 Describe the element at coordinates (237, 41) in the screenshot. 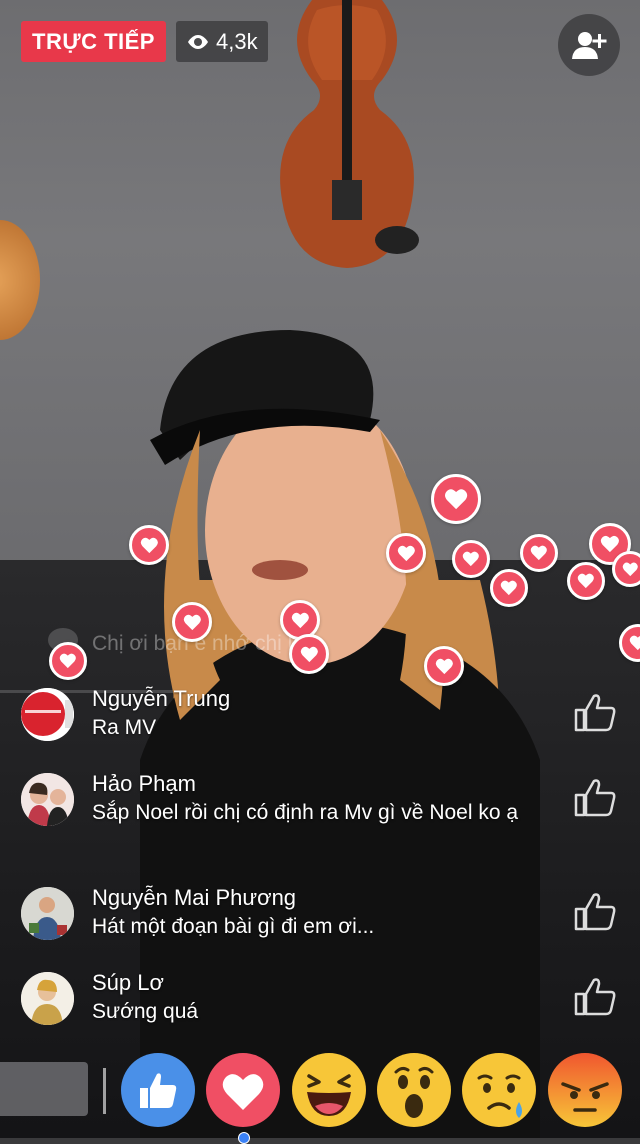

I see `viewer-count: 4,3k` at that location.